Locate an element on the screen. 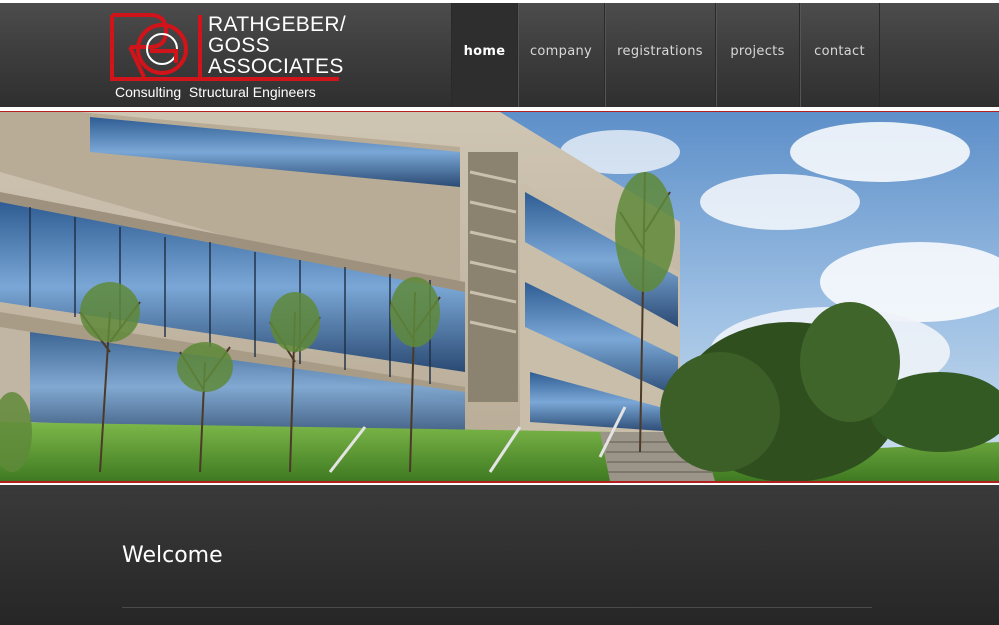  nav-company: company is located at coordinates (560, 55).